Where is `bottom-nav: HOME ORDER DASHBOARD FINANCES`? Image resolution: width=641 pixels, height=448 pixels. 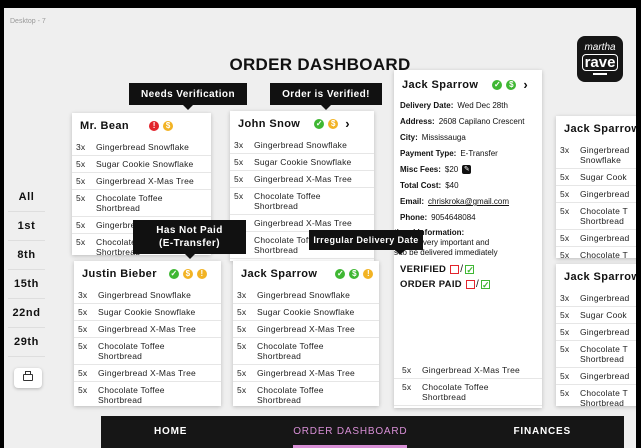
bottom-nav: HOME ORDER DASHBOARD FINANCES is located at coordinates (362, 432).